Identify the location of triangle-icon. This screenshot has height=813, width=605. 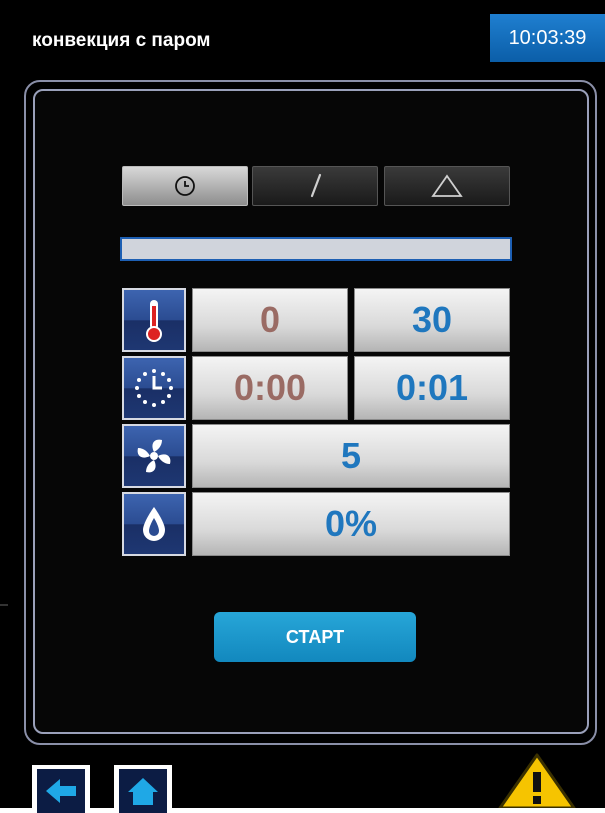
(447, 185).